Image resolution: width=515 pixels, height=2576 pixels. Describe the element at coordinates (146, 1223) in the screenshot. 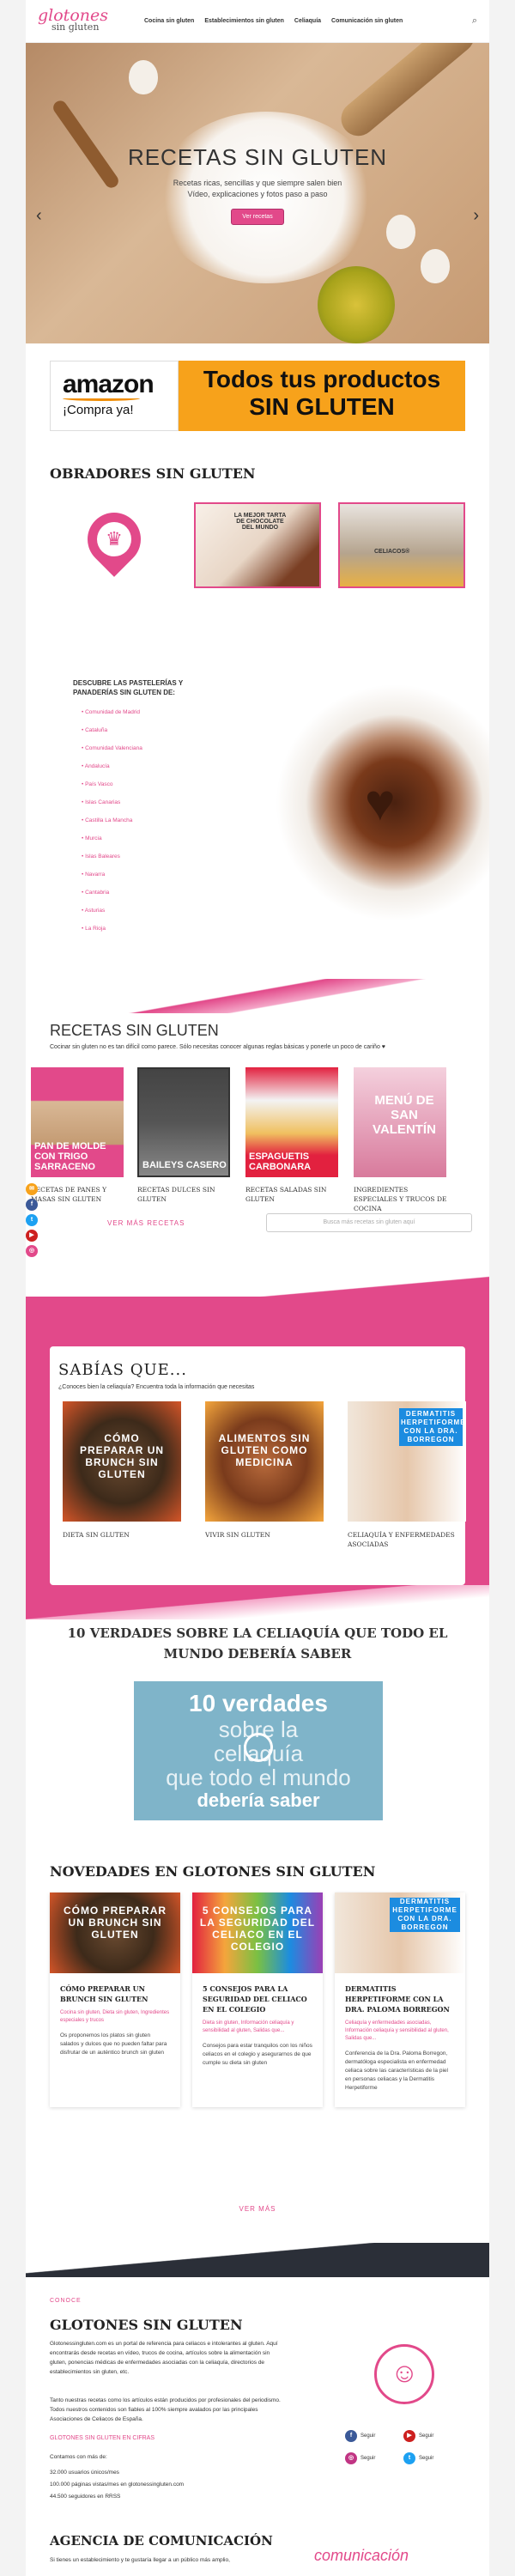

I see `ver-mas-recetas-button: VER MÁS RECETAS` at that location.